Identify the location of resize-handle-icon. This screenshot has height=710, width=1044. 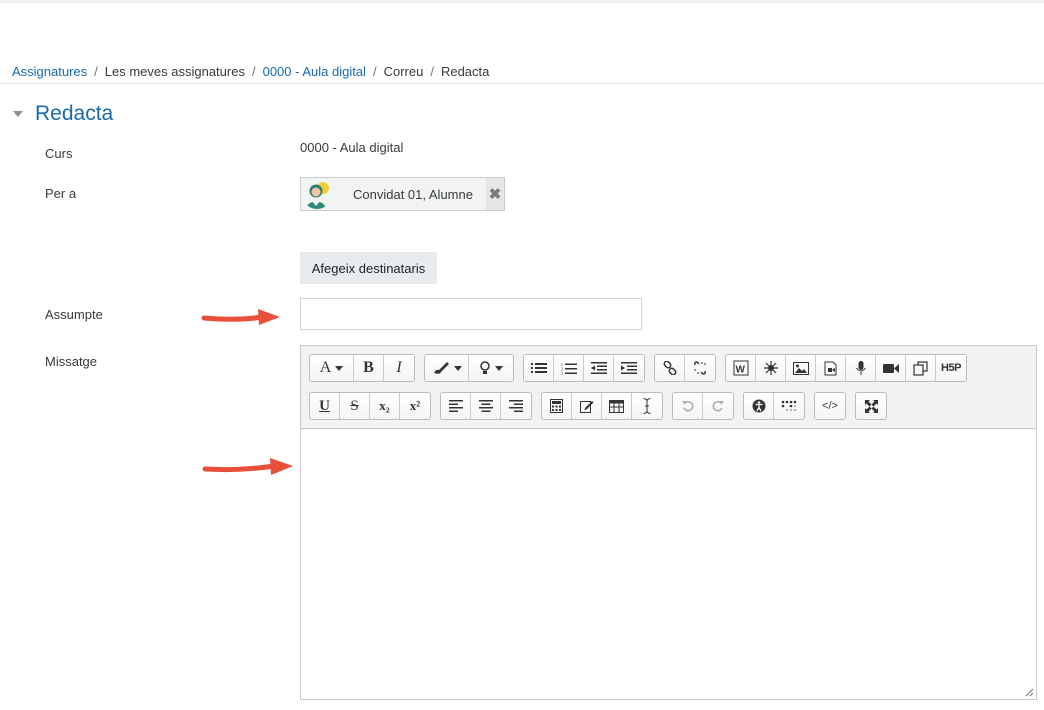
(1029, 692).